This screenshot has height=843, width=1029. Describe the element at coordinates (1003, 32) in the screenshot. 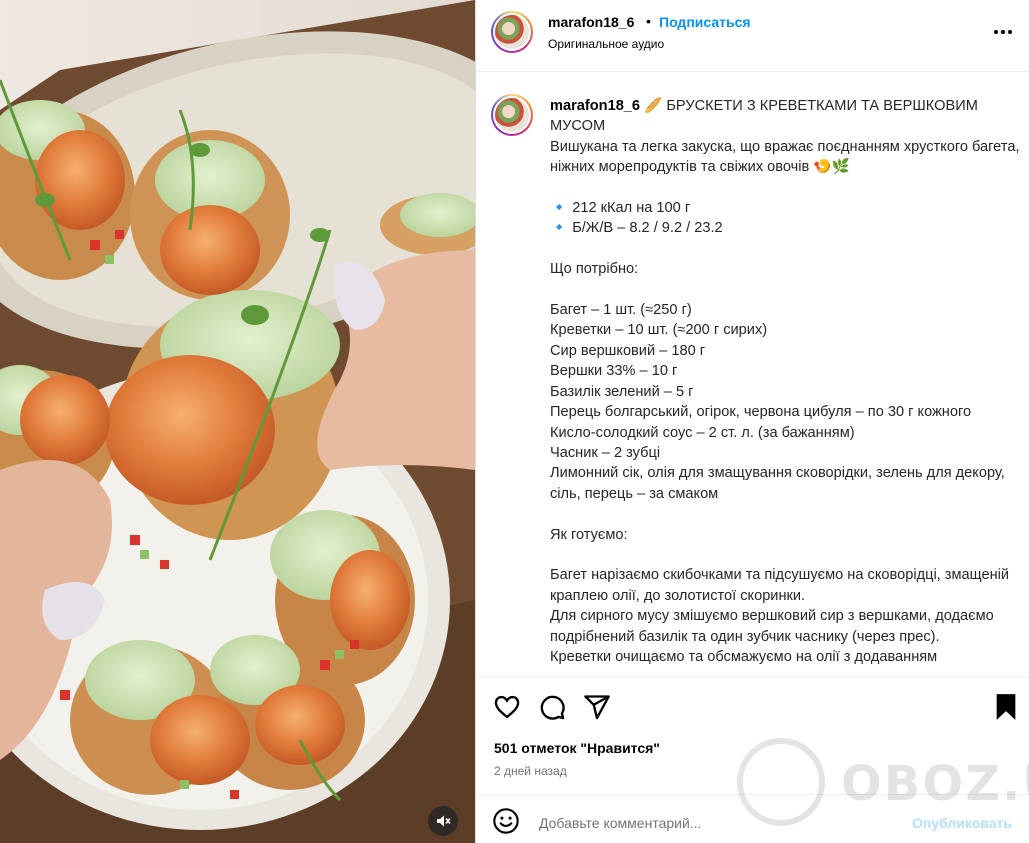

I see `more-icon` at that location.